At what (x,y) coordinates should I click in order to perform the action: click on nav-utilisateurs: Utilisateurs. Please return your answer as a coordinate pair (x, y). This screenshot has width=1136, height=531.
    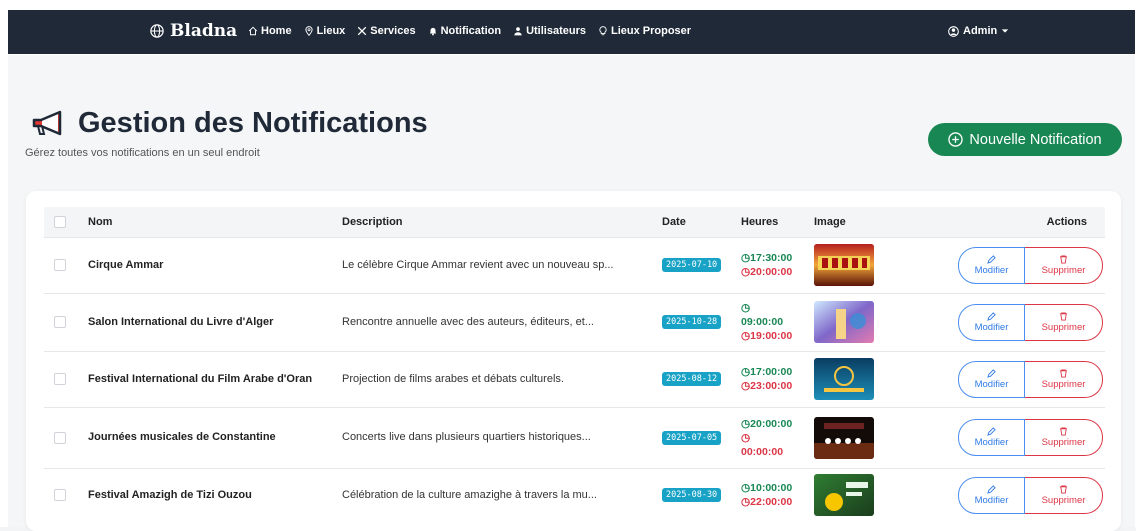
    Looking at the image, I should click on (549, 31).